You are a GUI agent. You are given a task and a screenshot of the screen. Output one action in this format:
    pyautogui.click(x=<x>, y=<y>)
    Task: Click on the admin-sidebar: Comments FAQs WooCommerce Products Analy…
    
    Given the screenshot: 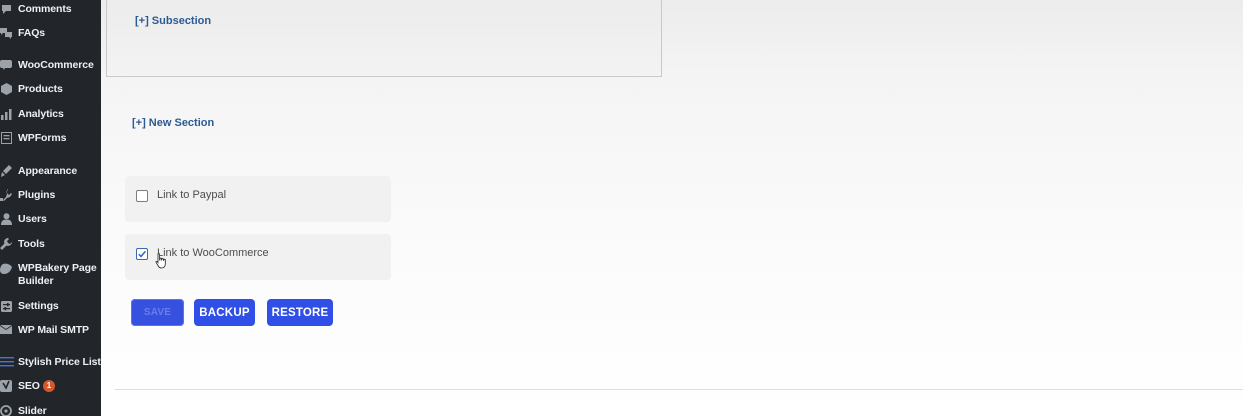 What is the action you would take?
    pyautogui.click(x=50, y=208)
    